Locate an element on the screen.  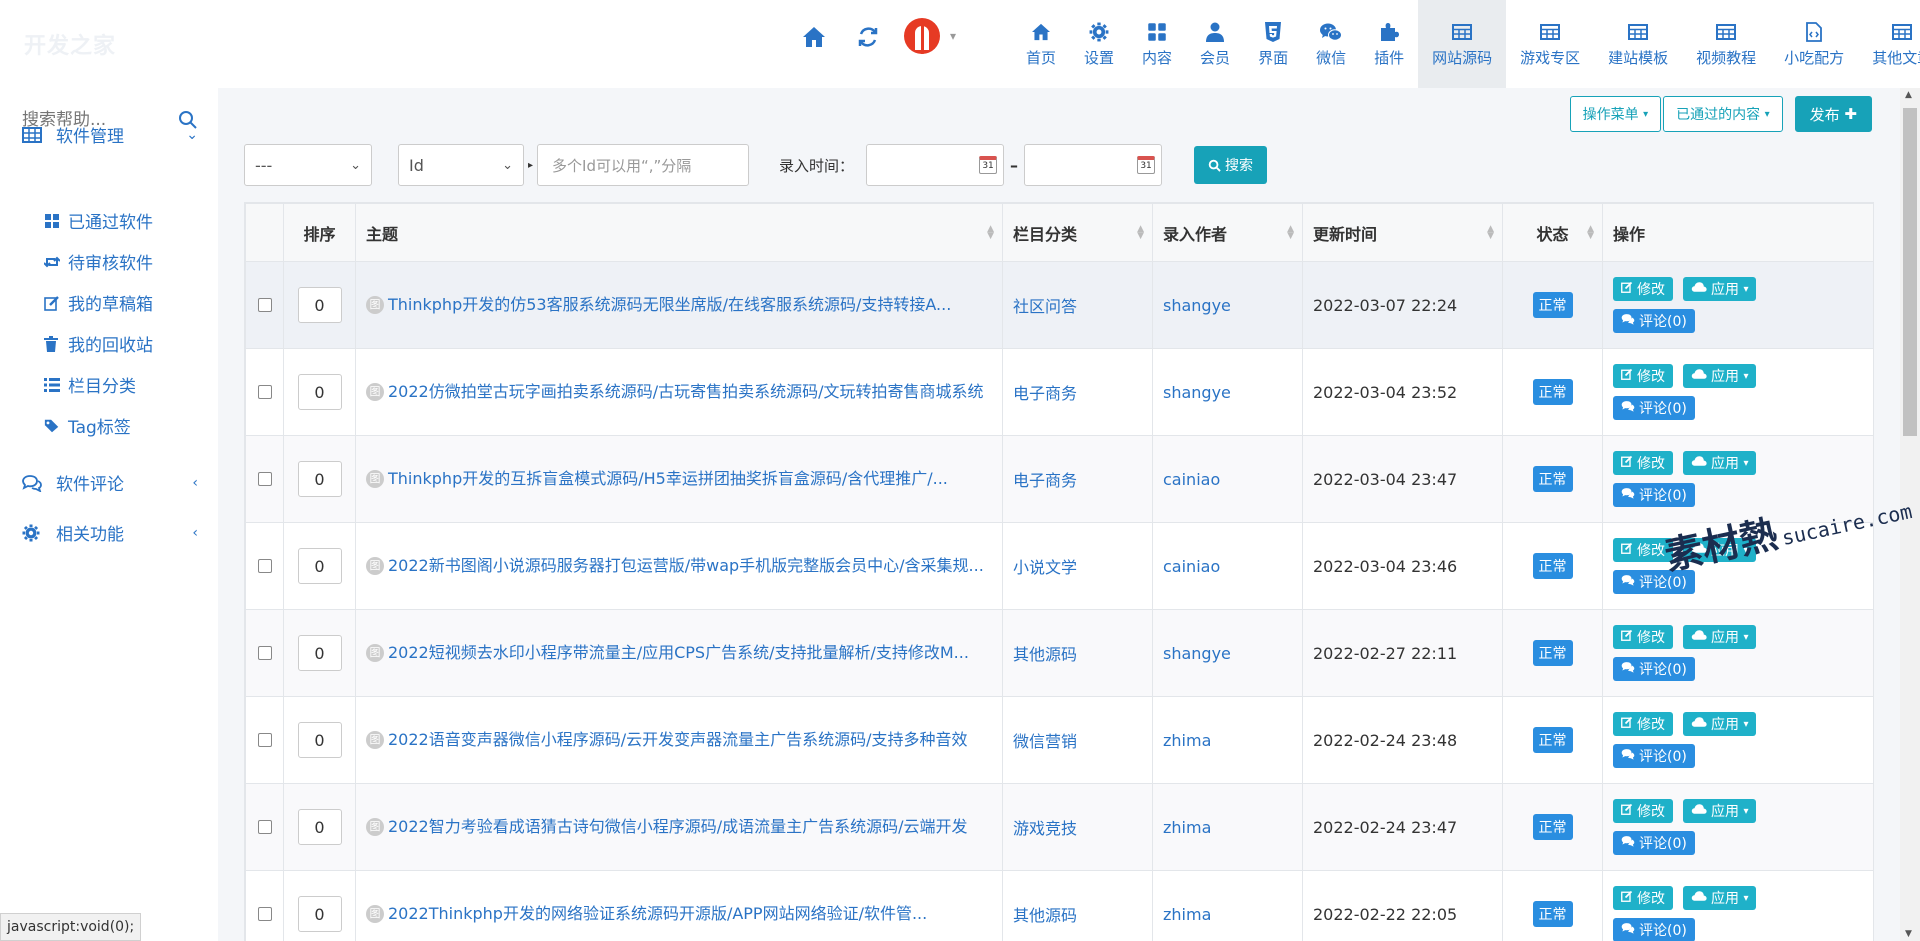
category-link: 小说文学 is located at coordinates (1045, 567).